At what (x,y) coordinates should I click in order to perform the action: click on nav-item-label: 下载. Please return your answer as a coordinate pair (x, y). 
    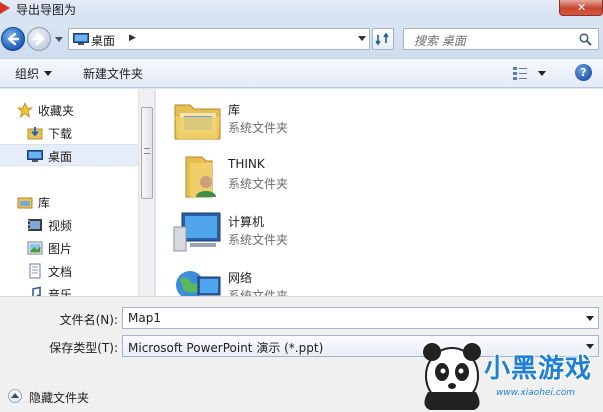
    Looking at the image, I should click on (60, 134).